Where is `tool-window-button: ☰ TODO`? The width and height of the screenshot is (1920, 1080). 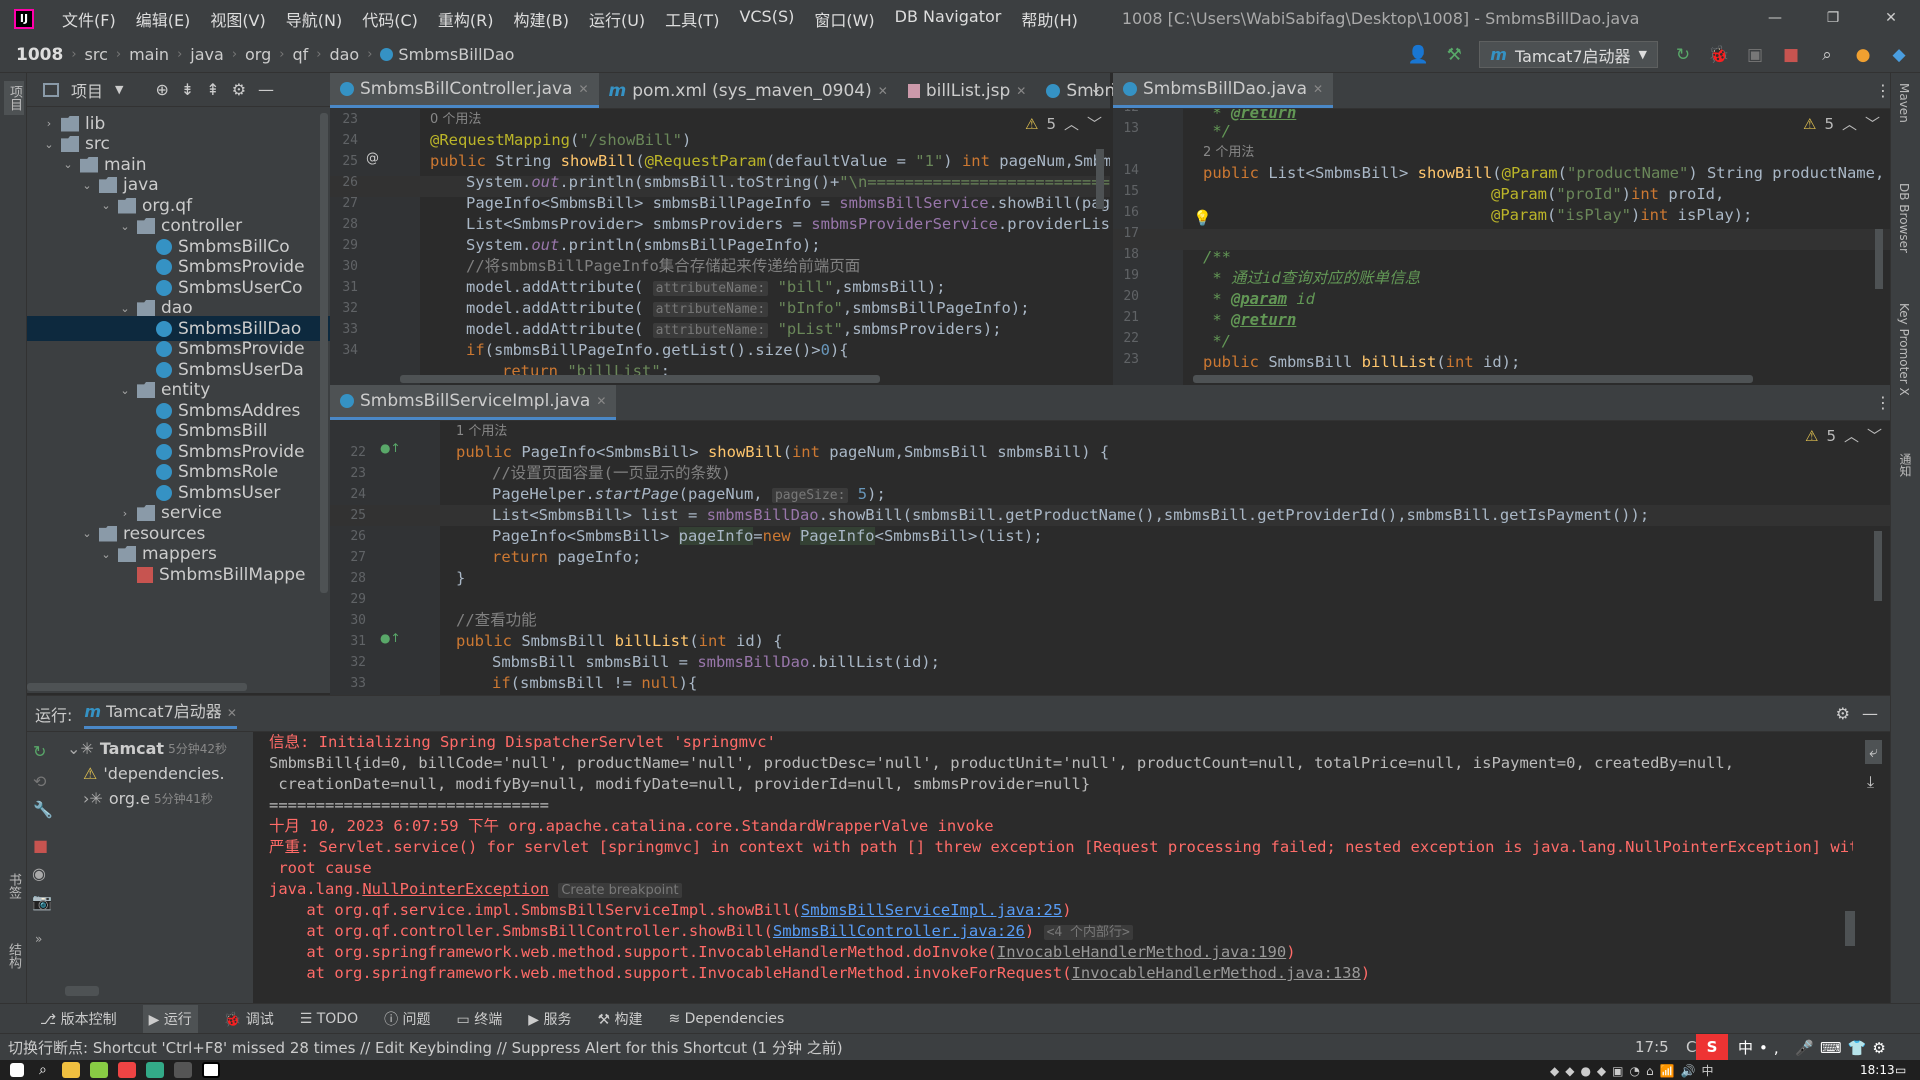
tool-window-button: ☰ TODO is located at coordinates (329, 1019).